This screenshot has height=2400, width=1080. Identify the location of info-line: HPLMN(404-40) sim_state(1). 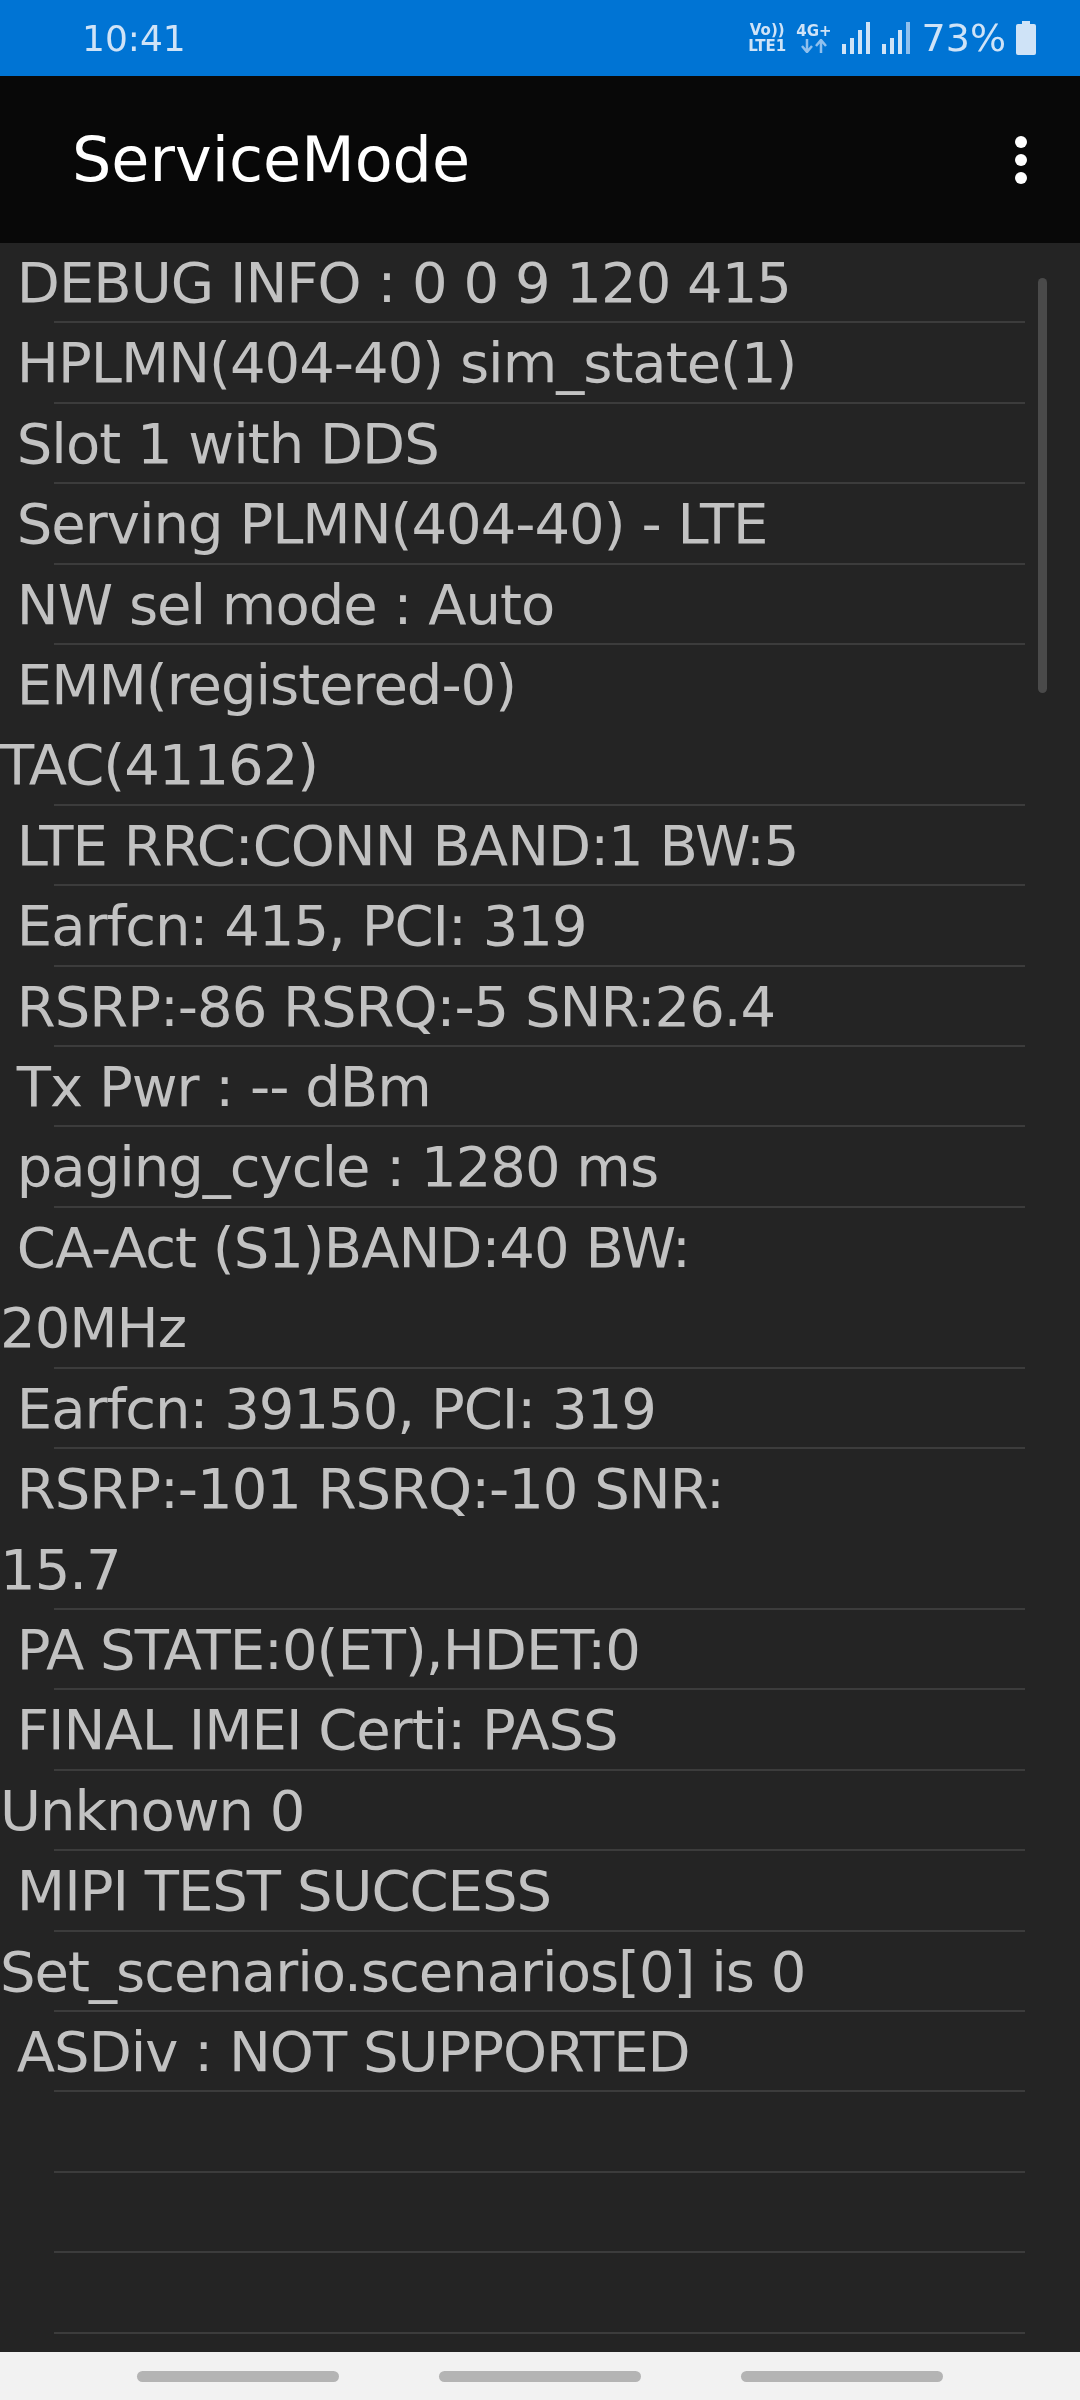
(406, 363).